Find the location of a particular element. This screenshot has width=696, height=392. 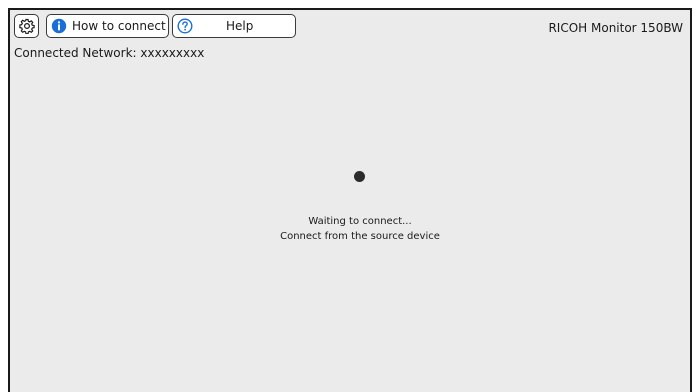

help-button: Help is located at coordinates (234, 26).